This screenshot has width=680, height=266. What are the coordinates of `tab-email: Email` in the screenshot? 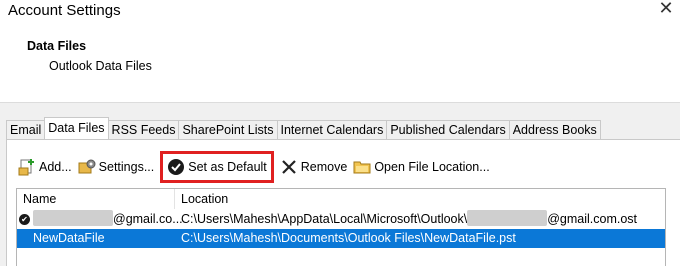 It's located at (26, 129).